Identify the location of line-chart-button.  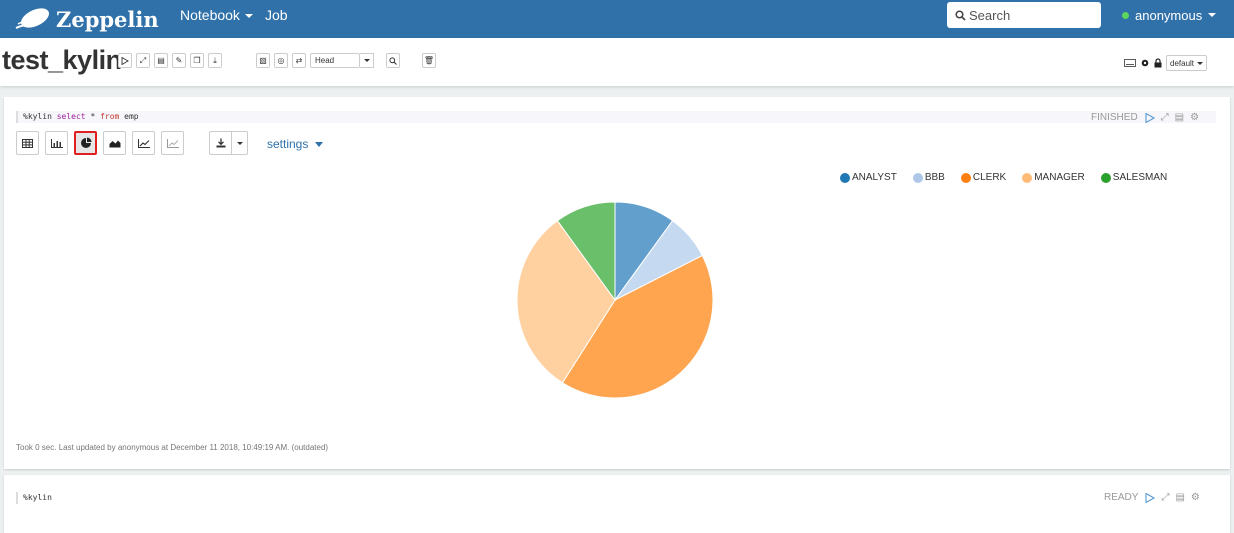
(143, 143).